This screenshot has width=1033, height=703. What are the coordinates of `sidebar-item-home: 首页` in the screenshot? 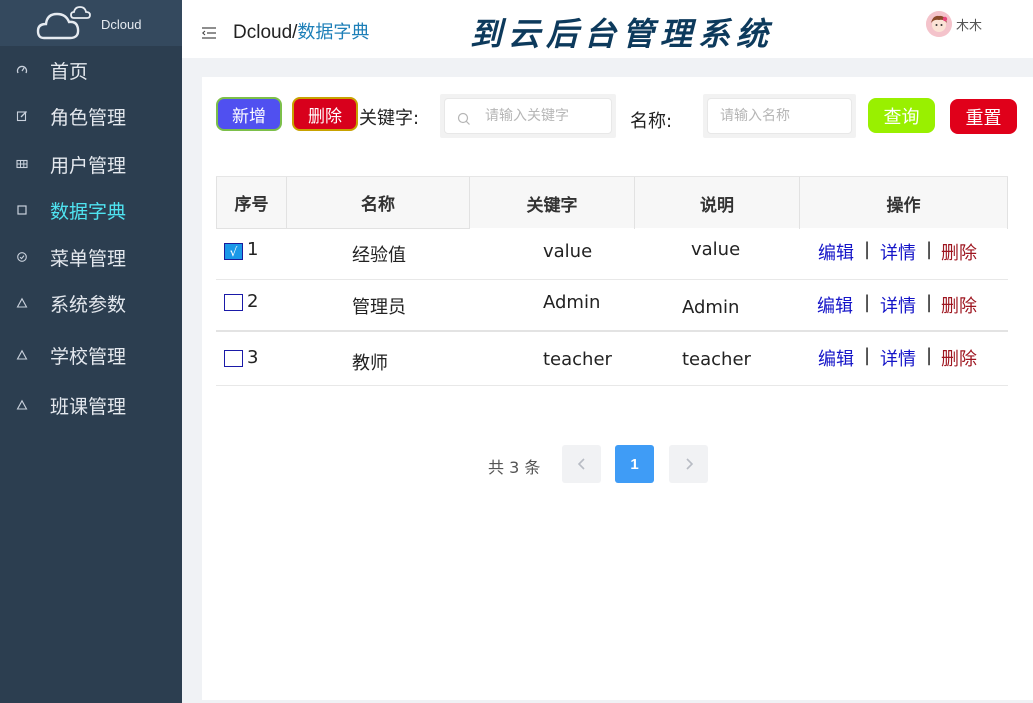 It's located at (91, 70).